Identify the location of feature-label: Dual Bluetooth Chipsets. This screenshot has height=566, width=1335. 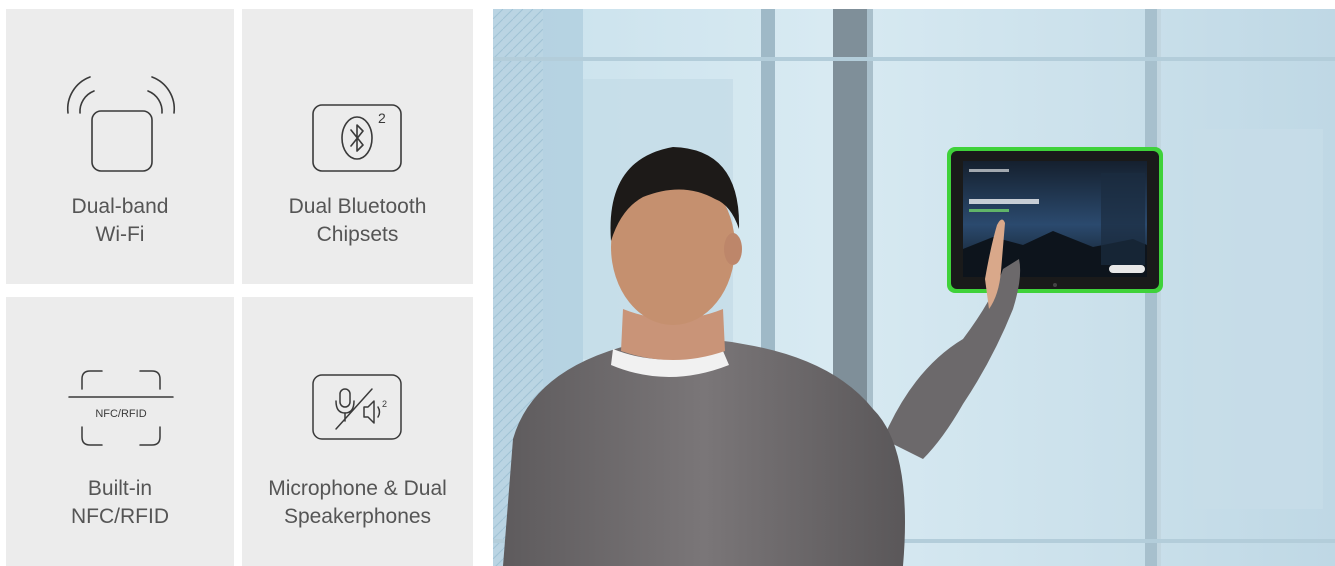
(357, 221).